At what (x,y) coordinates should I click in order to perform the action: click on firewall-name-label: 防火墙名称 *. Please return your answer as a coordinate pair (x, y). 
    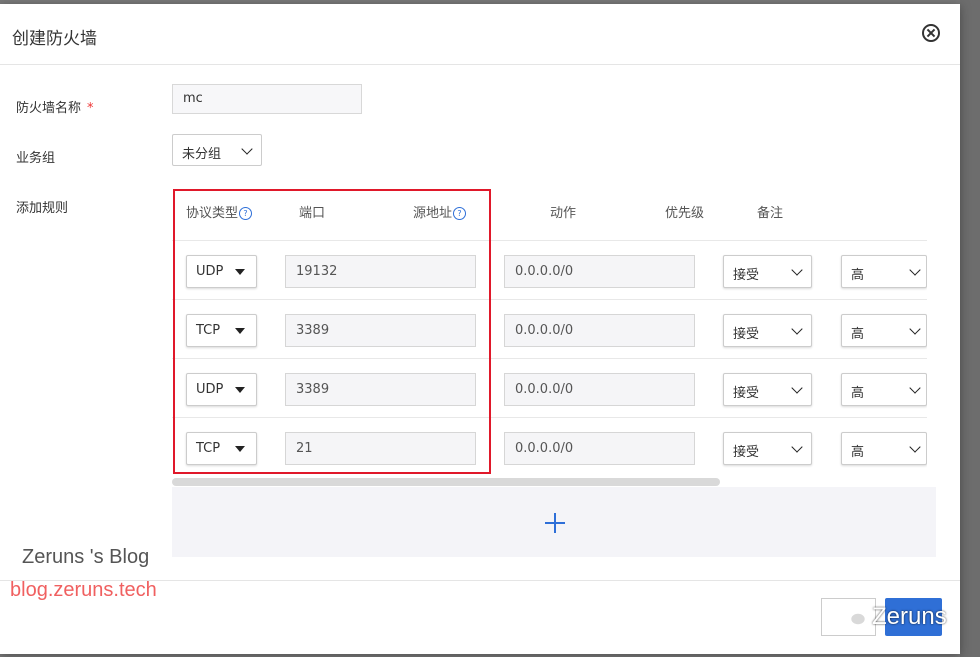
    Looking at the image, I should click on (55, 108).